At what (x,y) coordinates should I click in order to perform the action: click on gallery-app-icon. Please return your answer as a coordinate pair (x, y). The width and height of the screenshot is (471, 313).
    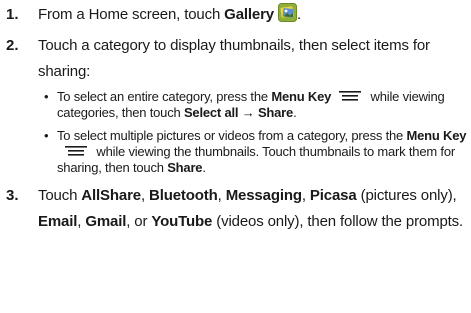
    Looking at the image, I should click on (287, 12).